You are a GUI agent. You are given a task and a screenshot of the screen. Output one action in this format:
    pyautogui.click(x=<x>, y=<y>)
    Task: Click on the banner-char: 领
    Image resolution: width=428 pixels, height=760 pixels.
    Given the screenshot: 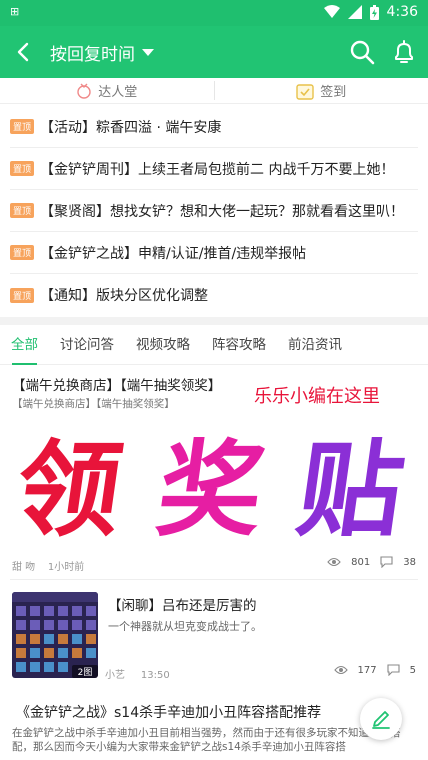 What is the action you would take?
    pyautogui.click(x=70, y=486)
    